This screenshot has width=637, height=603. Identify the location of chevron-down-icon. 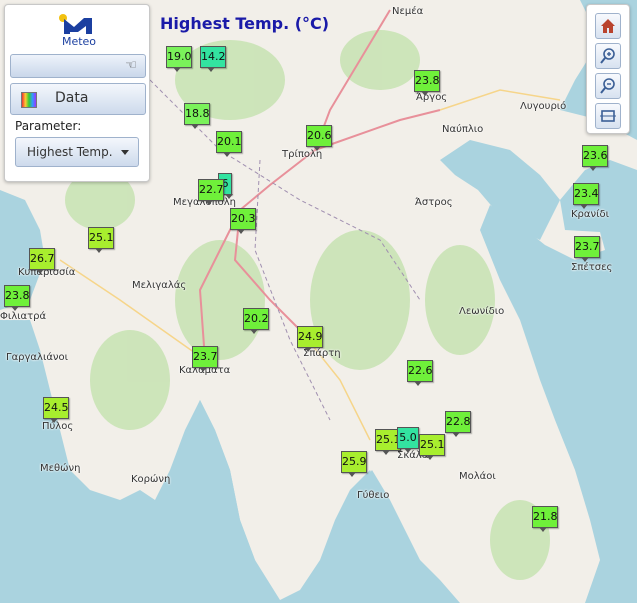
(125, 152).